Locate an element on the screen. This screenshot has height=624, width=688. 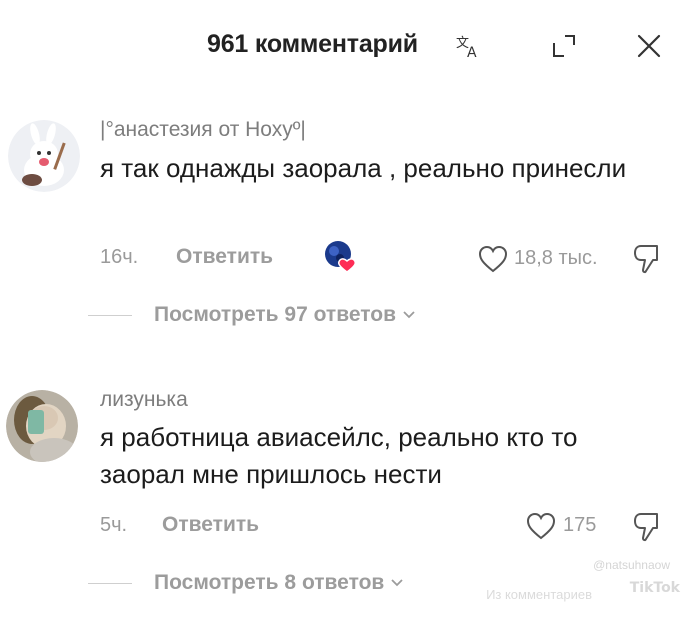
svg-text: A is located at coordinates (472, 52).